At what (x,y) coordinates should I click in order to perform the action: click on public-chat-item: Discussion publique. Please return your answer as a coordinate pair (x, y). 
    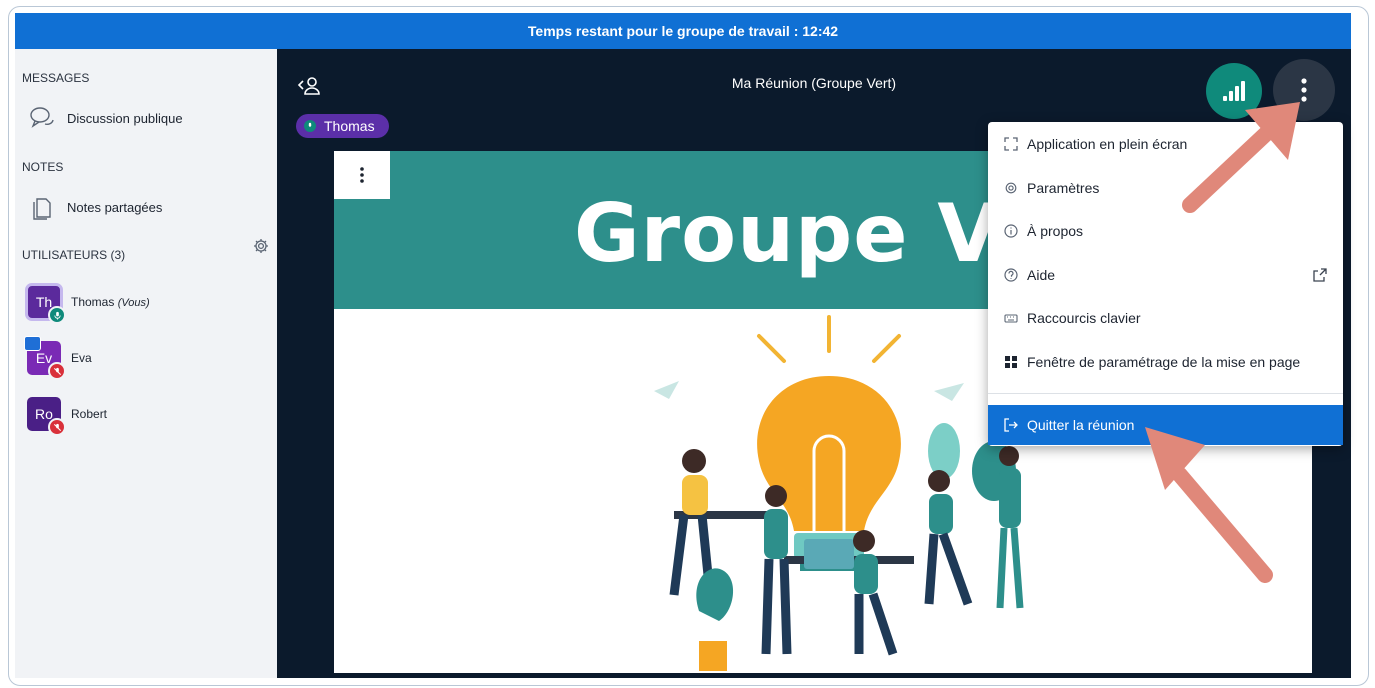
    Looking at the image, I should click on (106, 118).